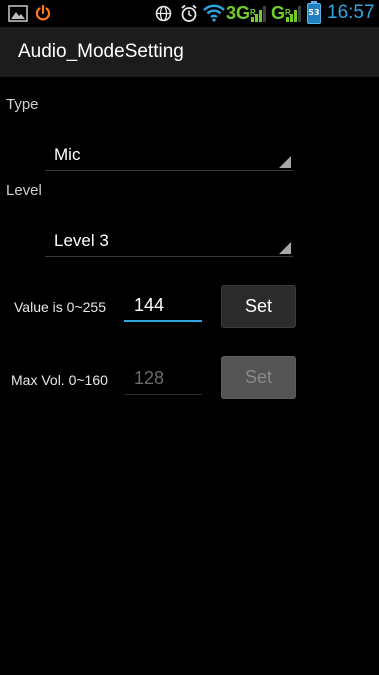 This screenshot has width=379, height=675. I want to click on image-icon, so click(18, 13).